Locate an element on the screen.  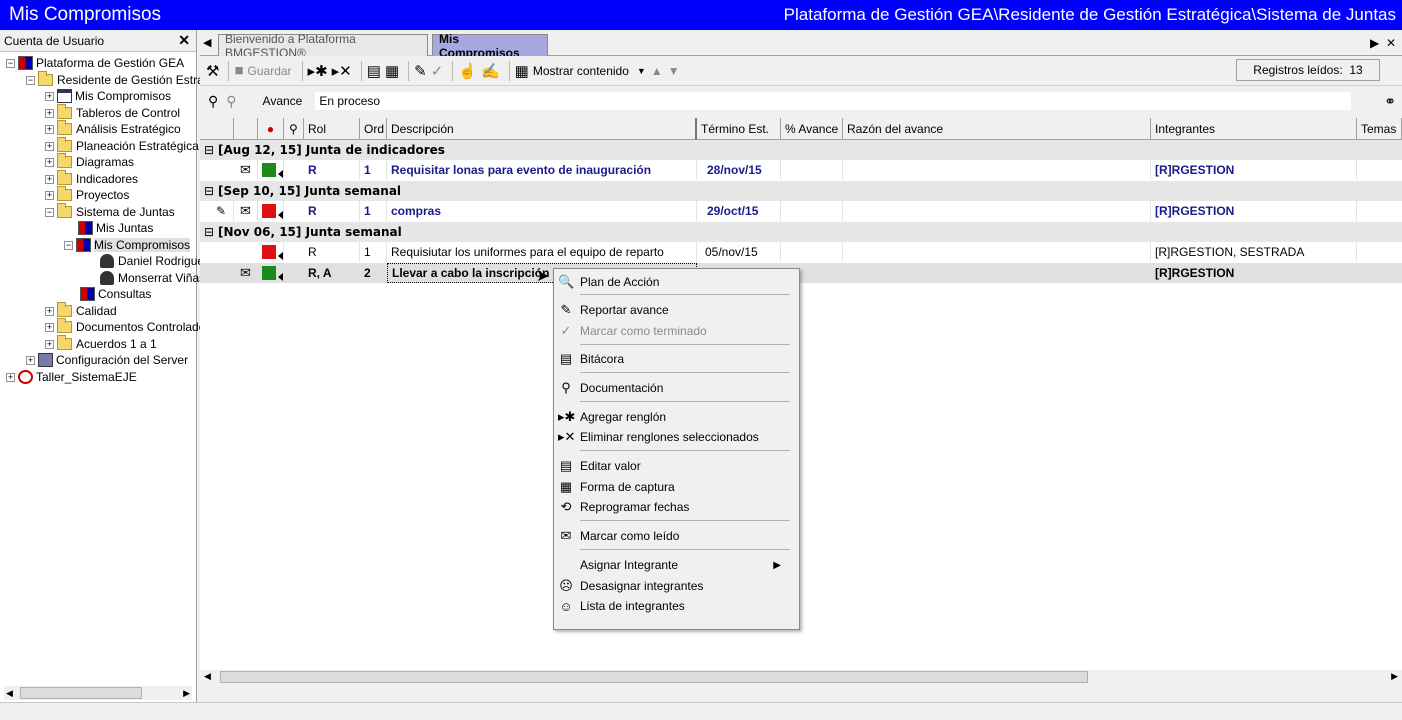
menu-item-agregar-renglon: ▸✱ Agregar renglón is located at coordinates (676, 417).